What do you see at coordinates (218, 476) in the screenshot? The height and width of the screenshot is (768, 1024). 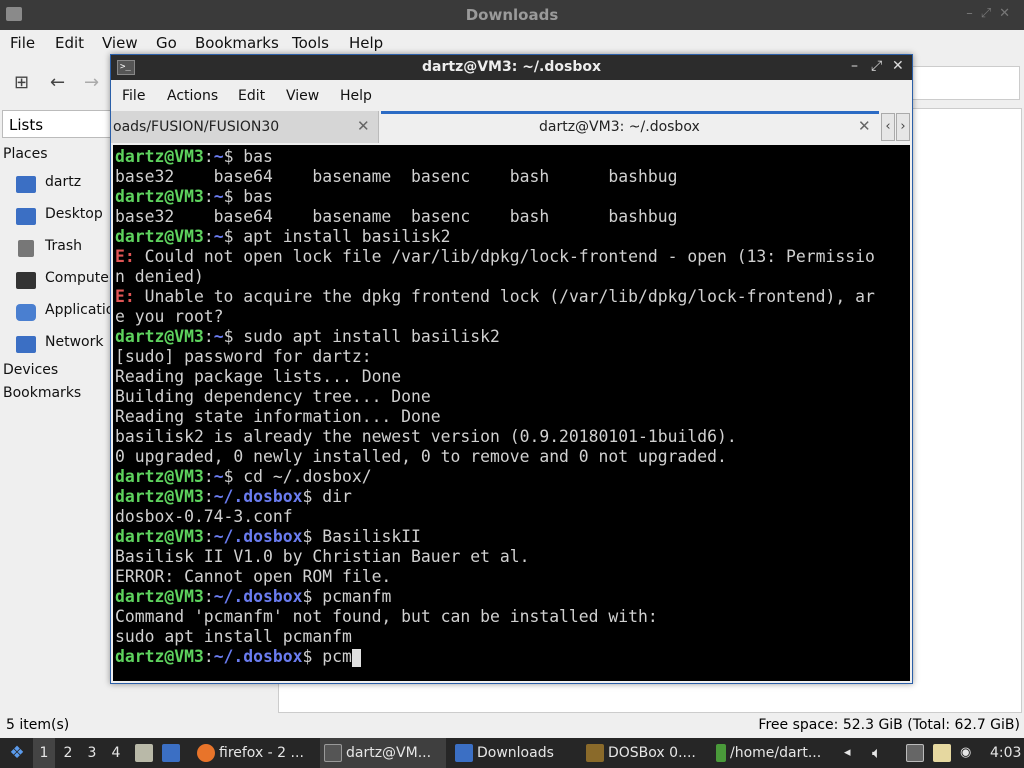 I see `prompt-path: ~` at bounding box center [218, 476].